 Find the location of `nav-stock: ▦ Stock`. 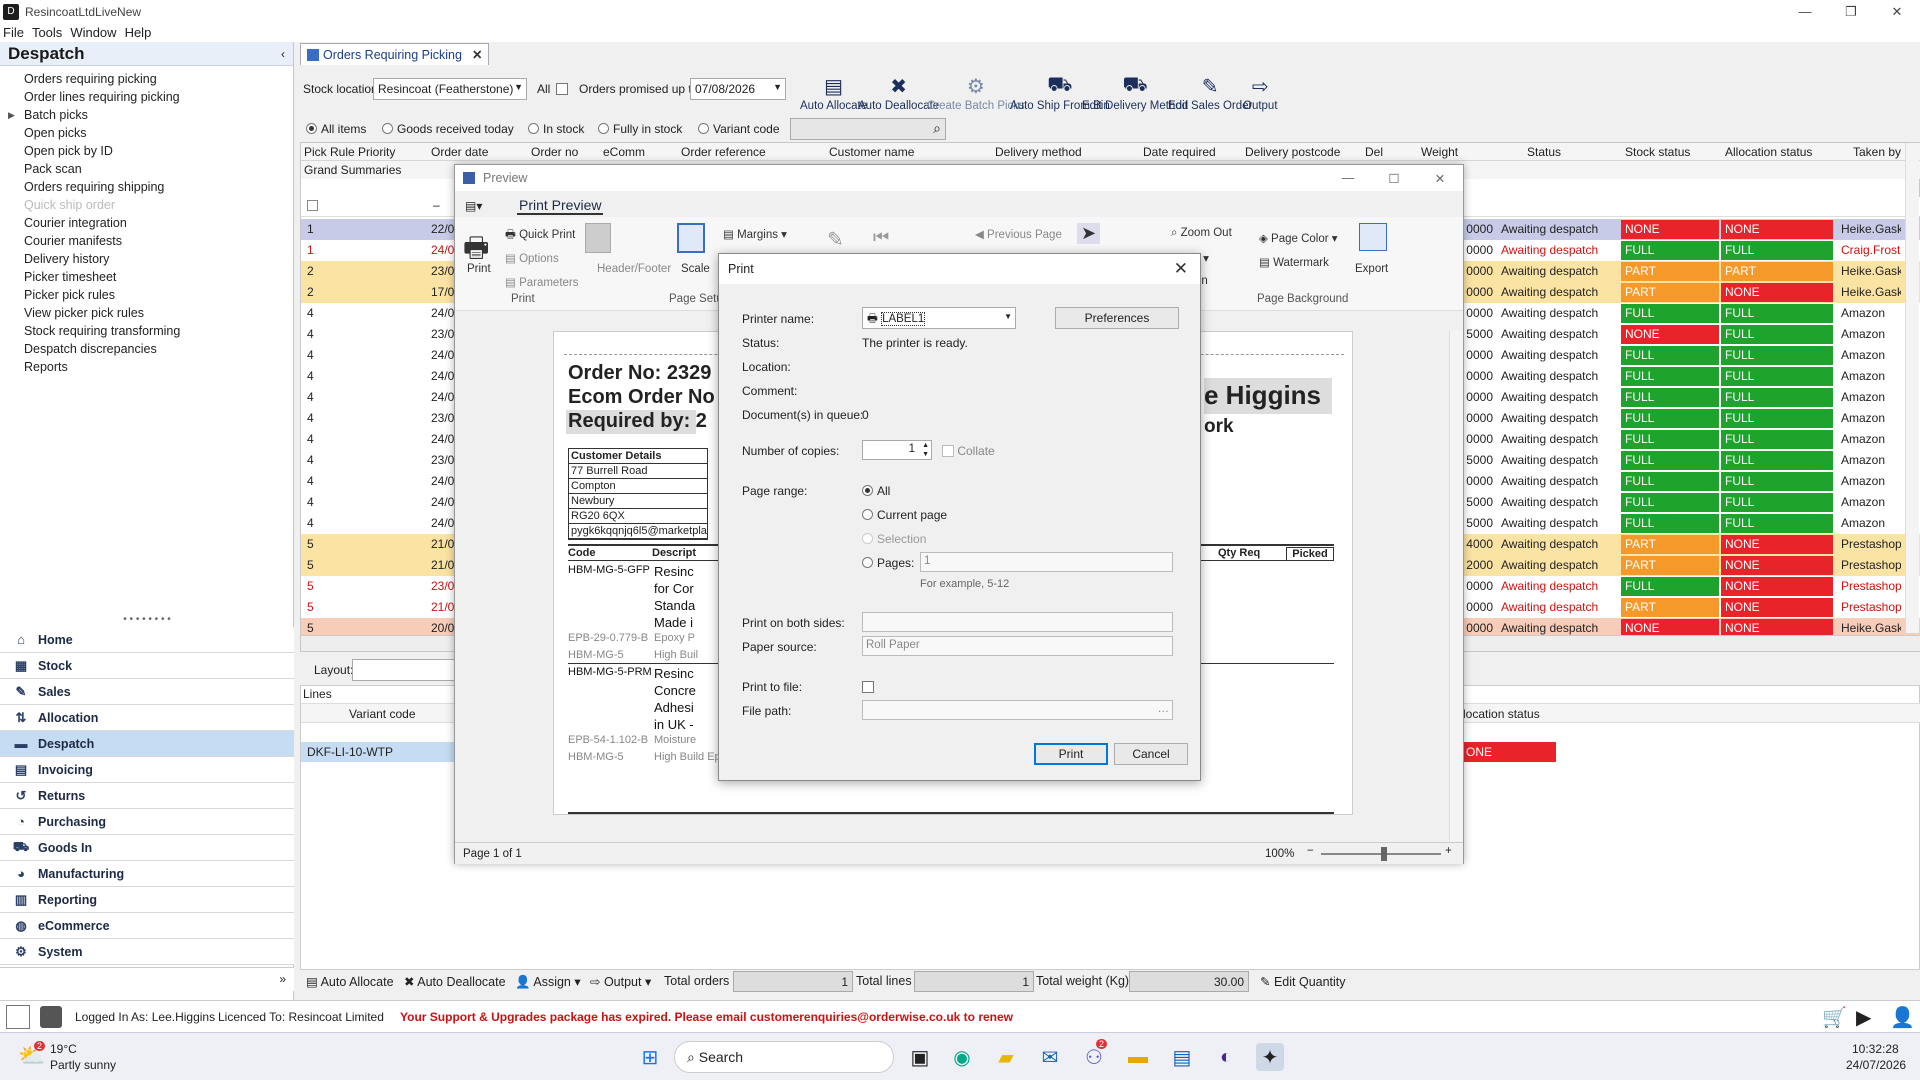

nav-stock: ▦ Stock is located at coordinates (147, 666).